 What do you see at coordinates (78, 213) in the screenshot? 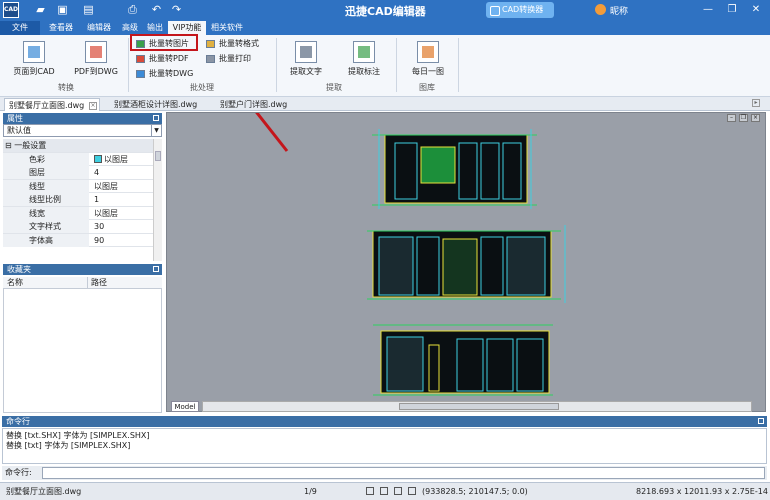
I see `property-row: 线宽 以图层` at bounding box center [78, 213].